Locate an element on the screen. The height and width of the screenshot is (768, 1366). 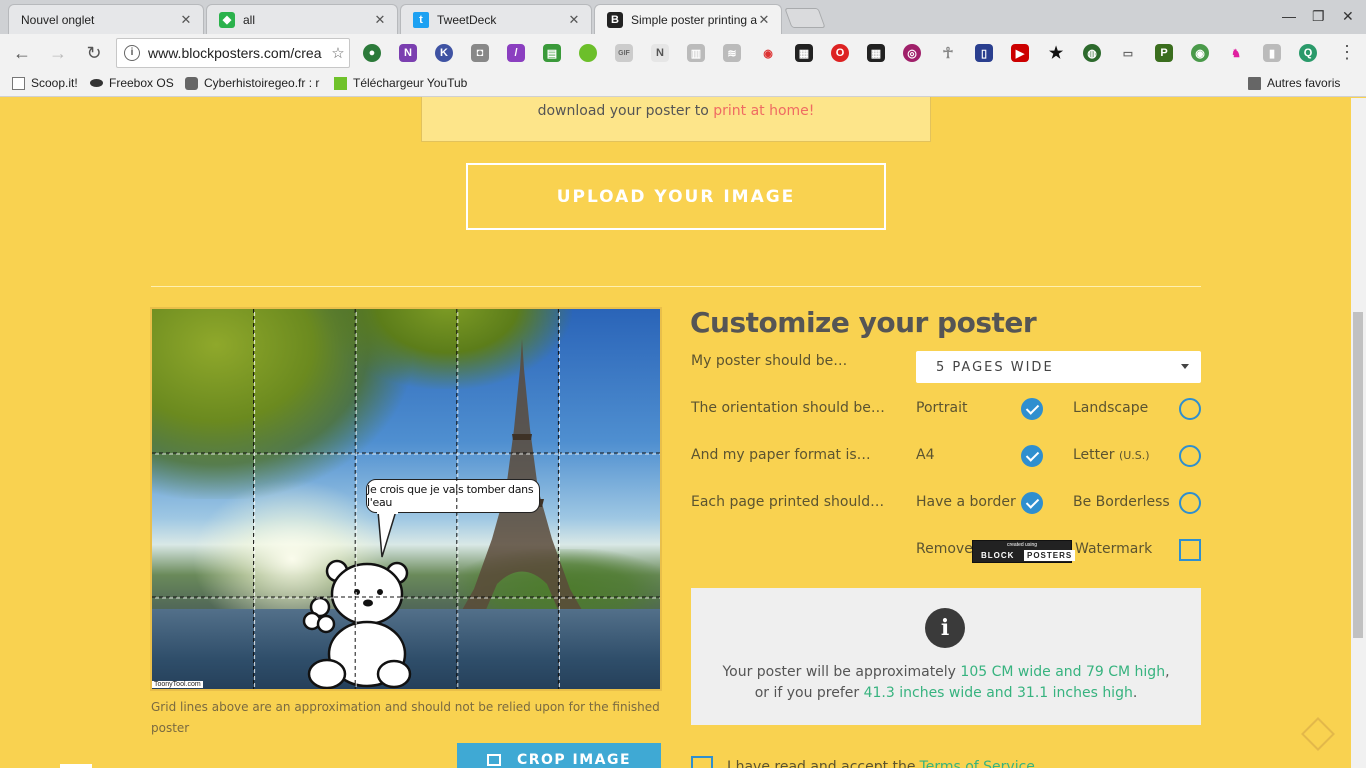
crop-image-button: CROP IMAGE is located at coordinates (559, 755).